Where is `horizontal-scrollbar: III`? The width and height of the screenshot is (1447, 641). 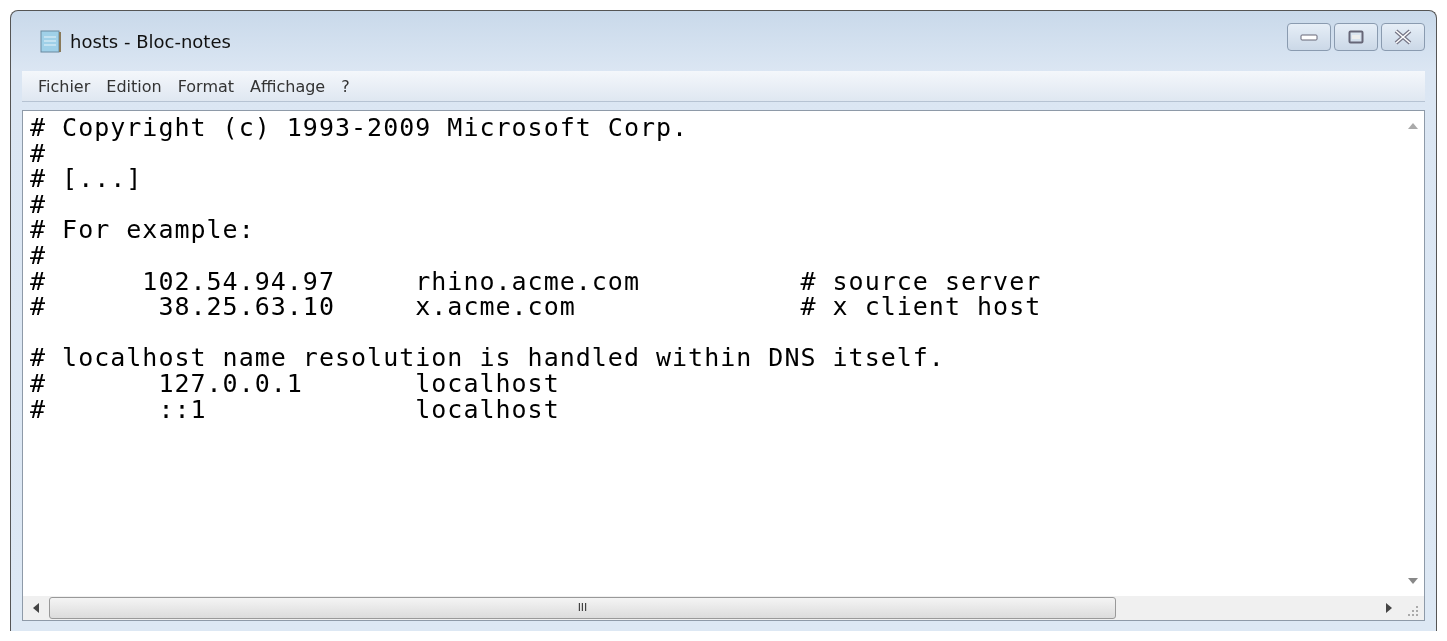 horizontal-scrollbar: III is located at coordinates (712, 608).